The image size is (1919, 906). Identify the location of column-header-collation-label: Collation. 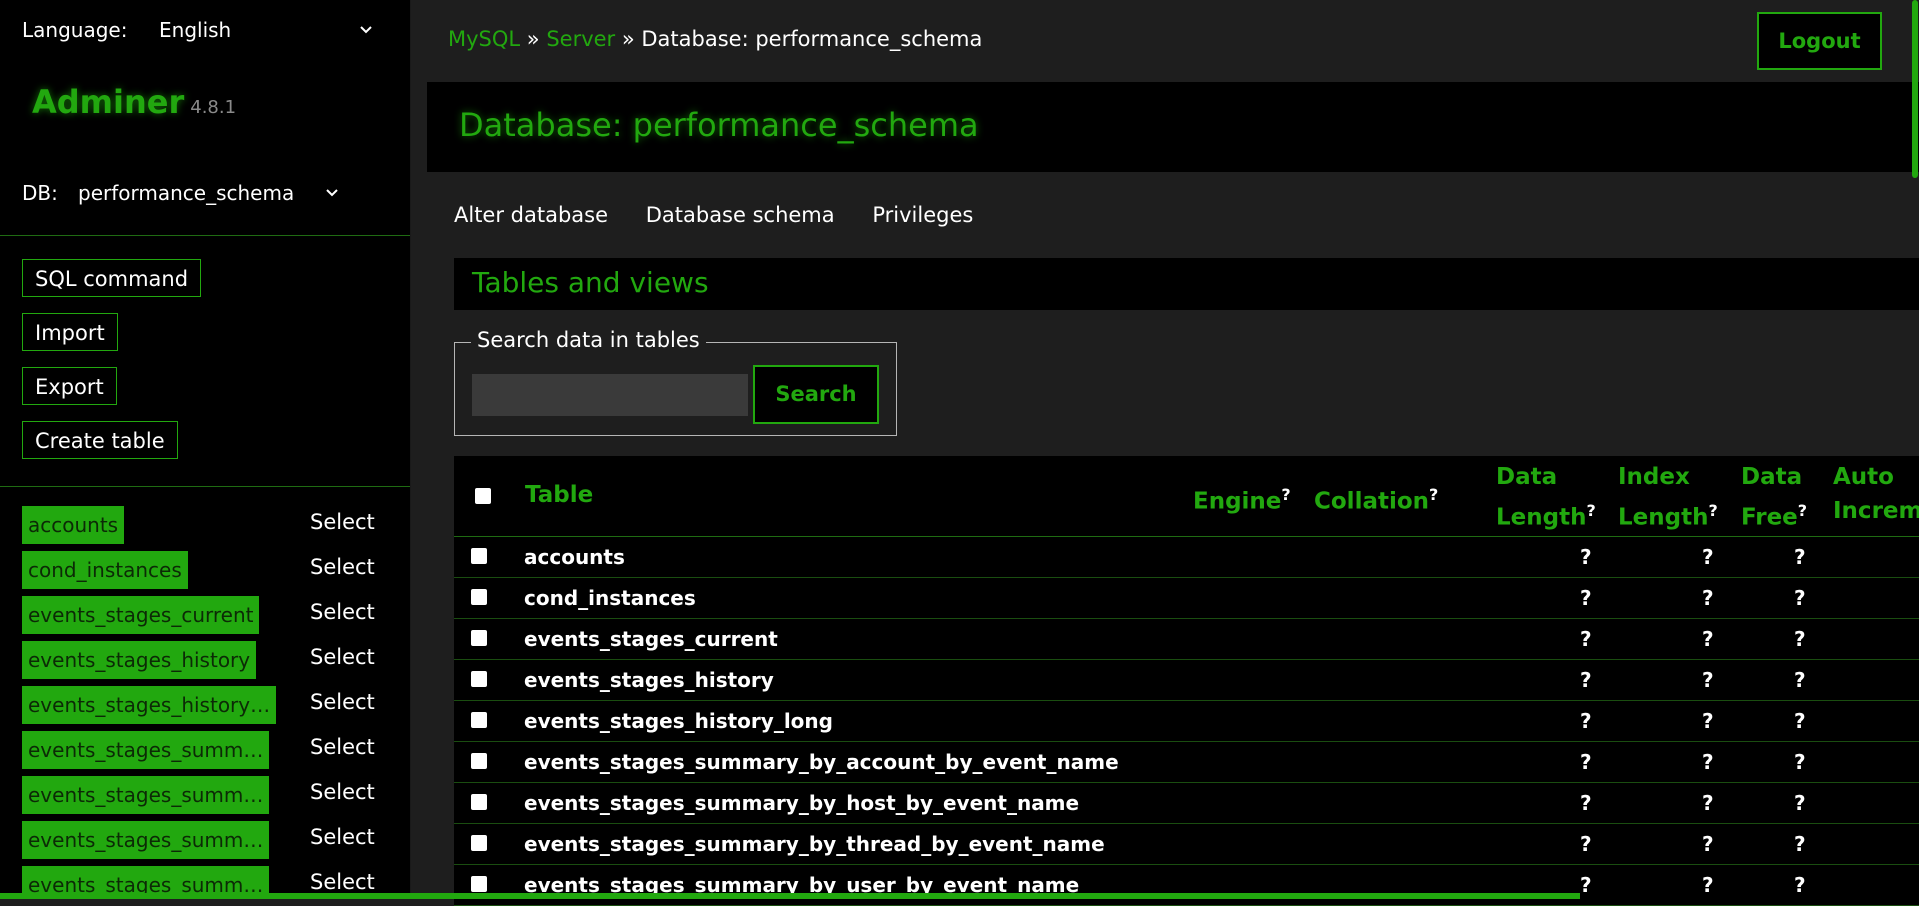
(1371, 502).